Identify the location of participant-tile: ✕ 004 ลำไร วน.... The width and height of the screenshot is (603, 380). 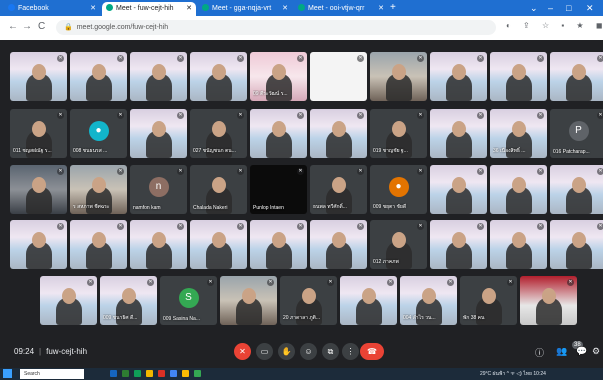
(428, 300).